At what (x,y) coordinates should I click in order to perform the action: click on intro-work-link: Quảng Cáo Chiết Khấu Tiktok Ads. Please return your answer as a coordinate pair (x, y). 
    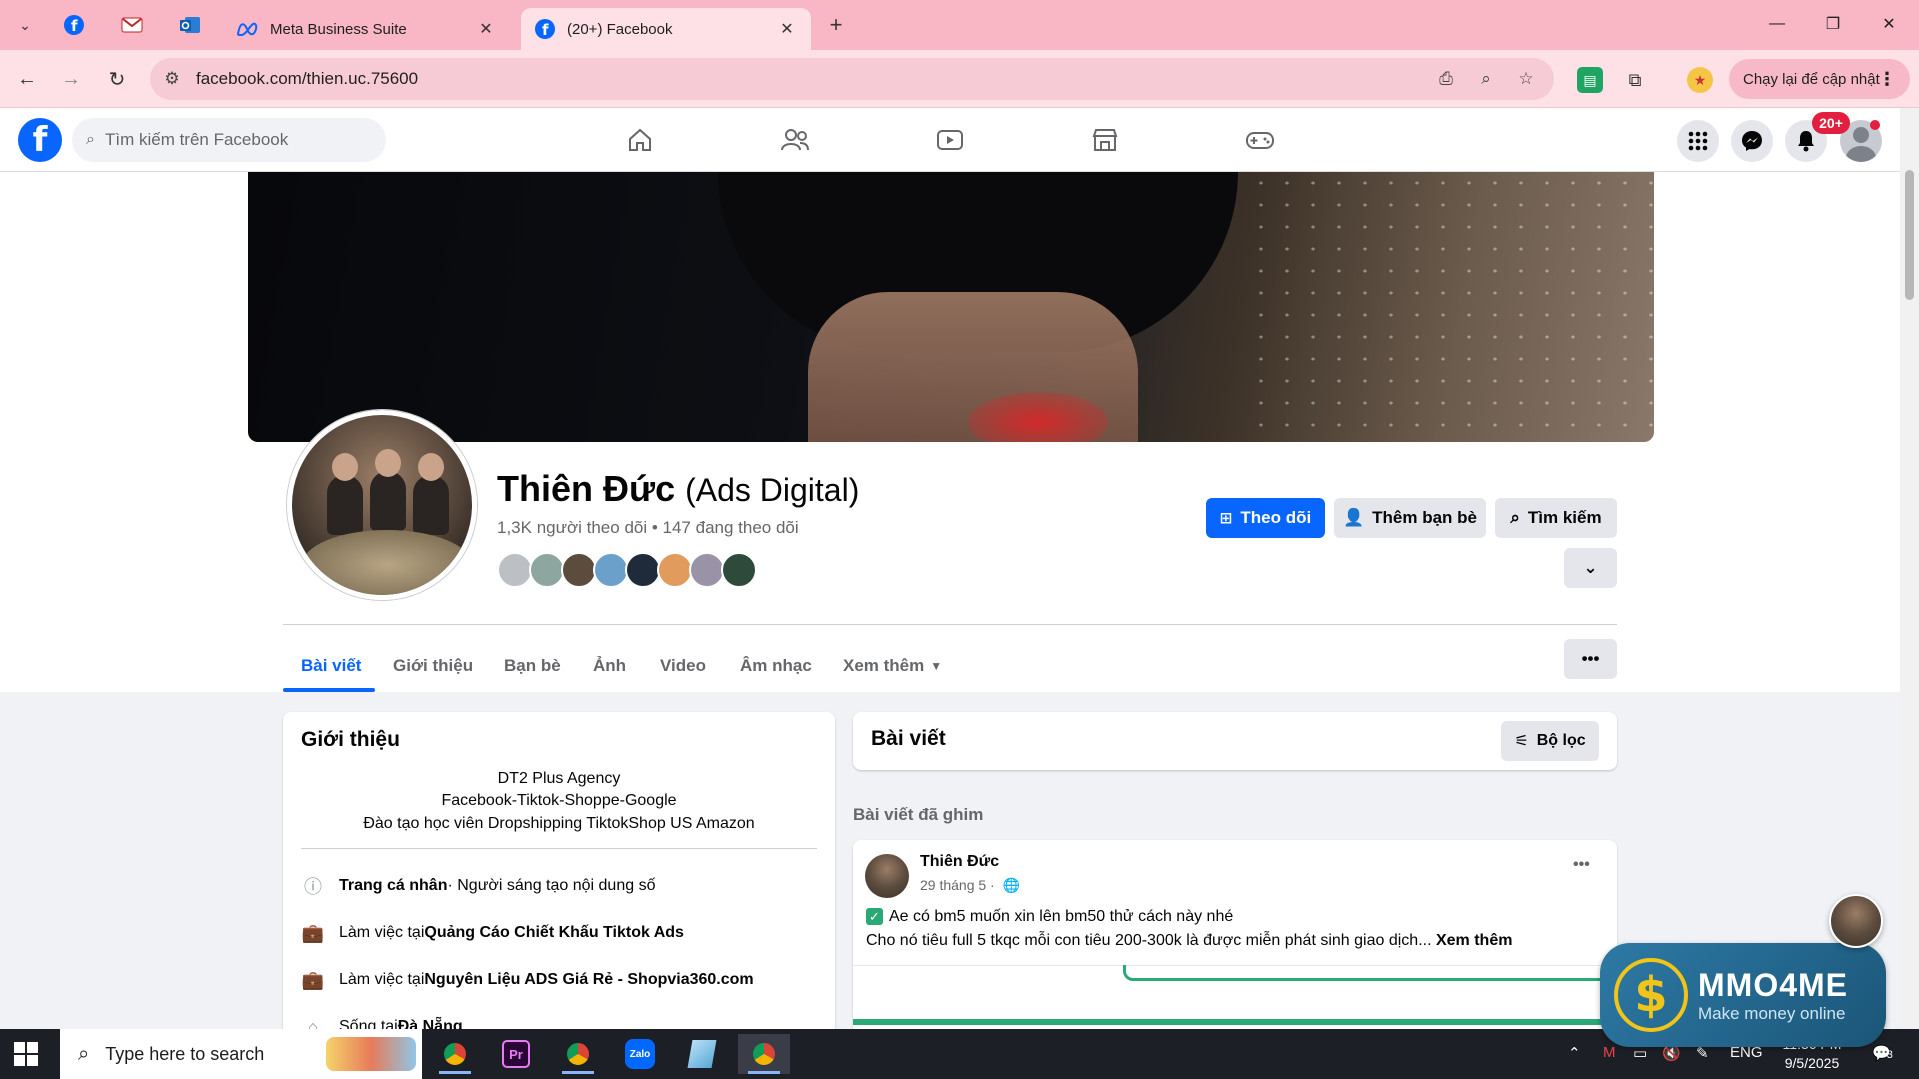
    Looking at the image, I should click on (554, 933).